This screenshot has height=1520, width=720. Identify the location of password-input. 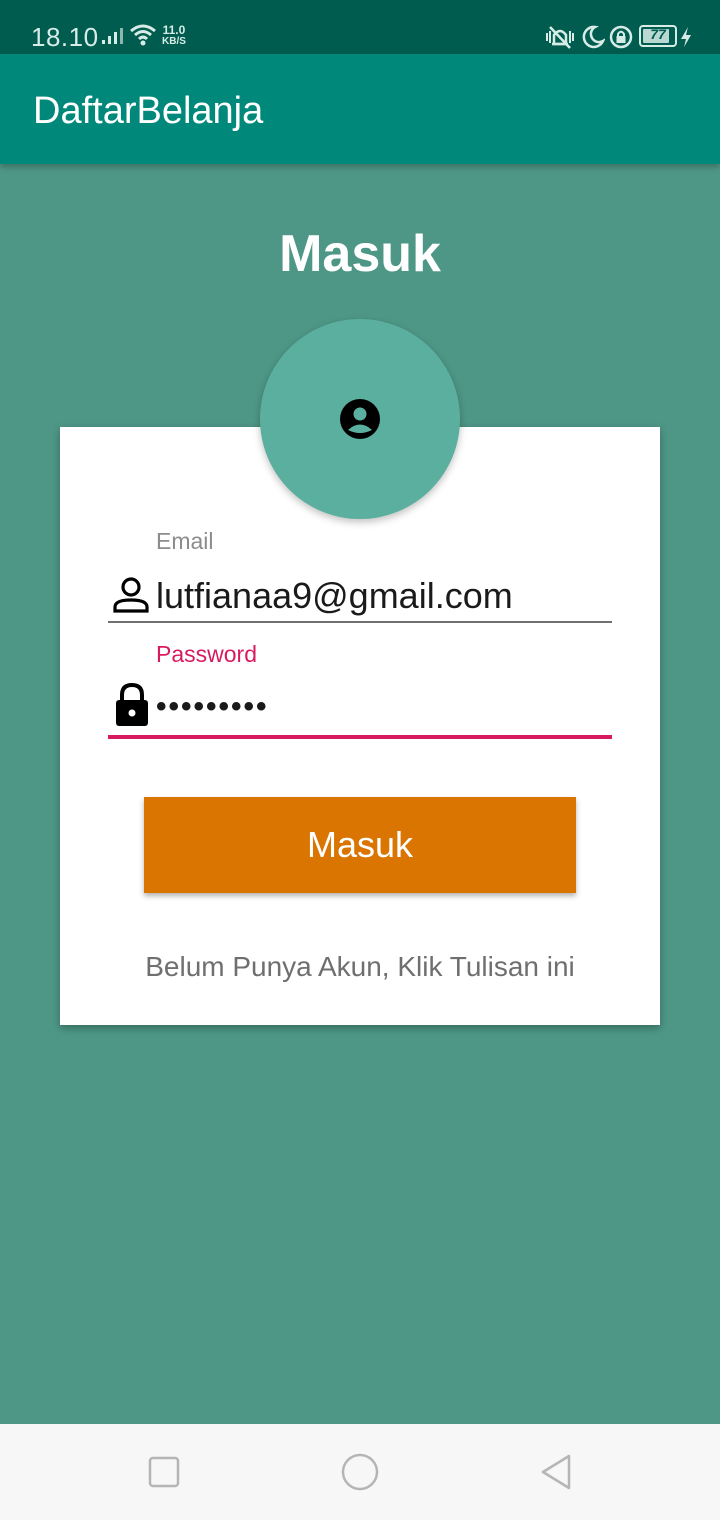
(381, 707).